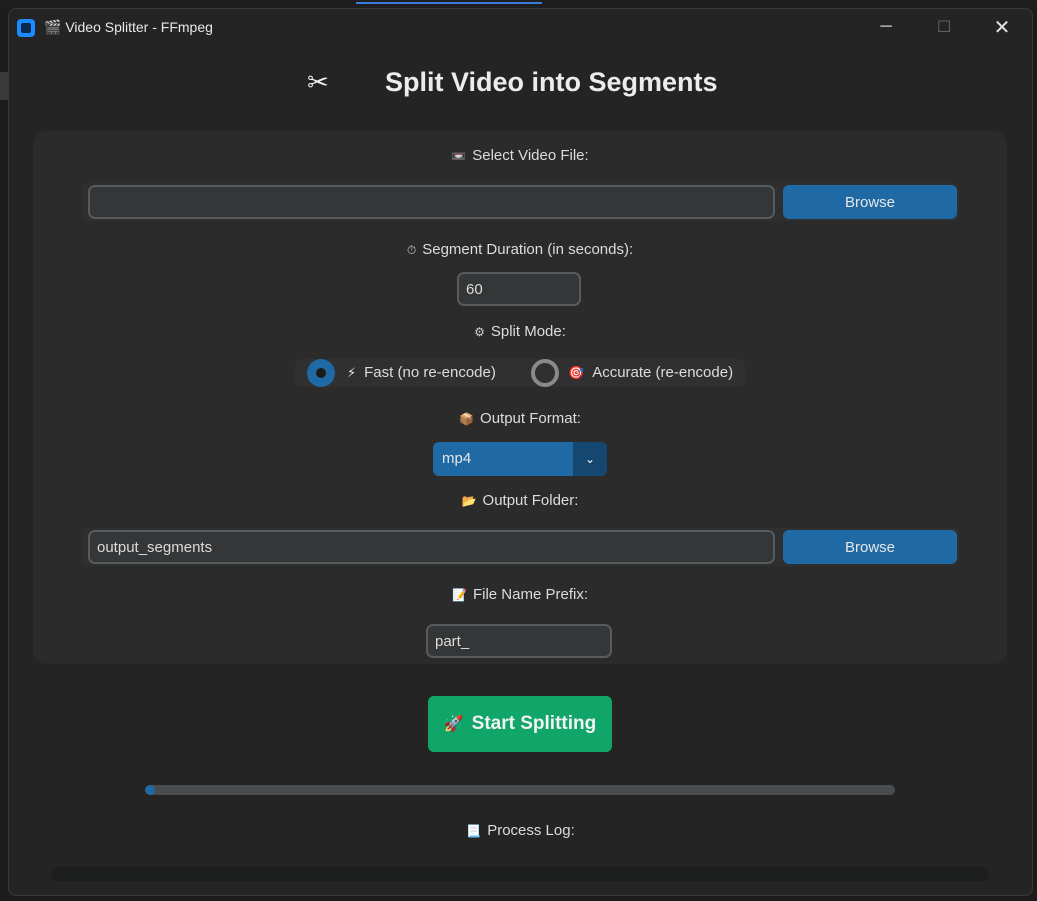 This screenshot has height=901, width=1037. Describe the element at coordinates (459, 595) in the screenshot. I see `memo-icon: 📝` at that location.